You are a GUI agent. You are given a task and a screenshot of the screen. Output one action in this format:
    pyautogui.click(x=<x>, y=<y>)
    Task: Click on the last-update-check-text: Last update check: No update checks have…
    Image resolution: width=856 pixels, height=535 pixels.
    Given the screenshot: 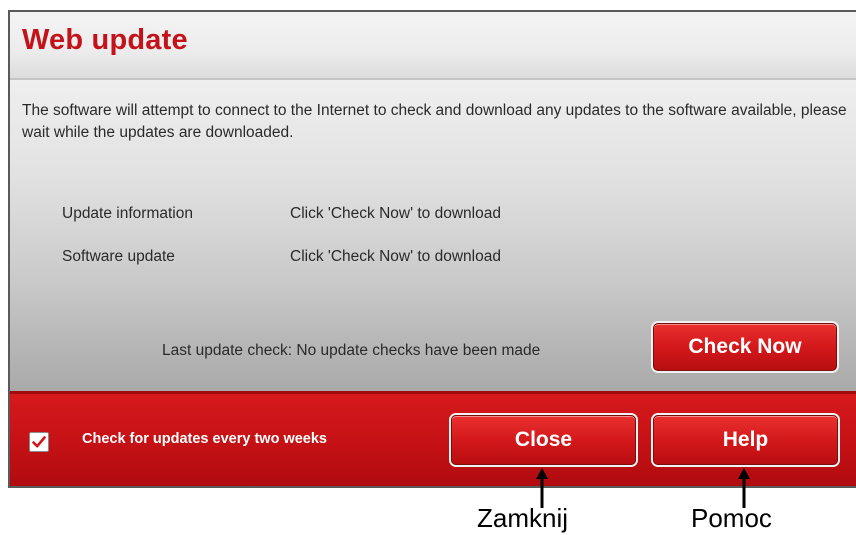 What is the action you would take?
    pyautogui.click(x=351, y=350)
    